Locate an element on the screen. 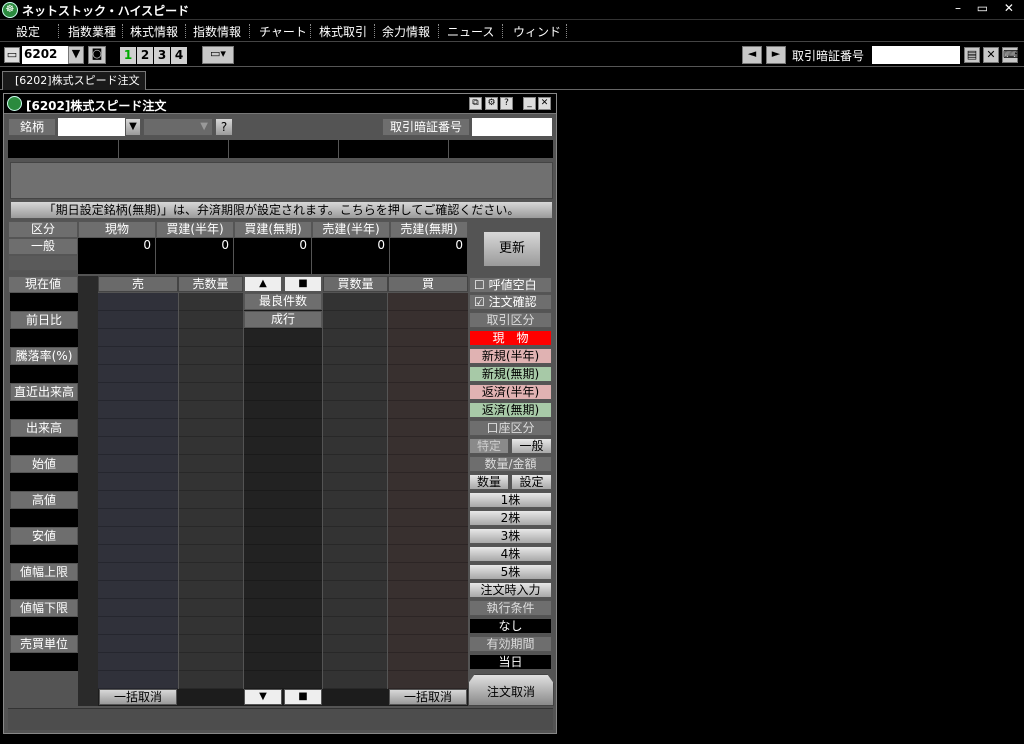  order-cancel-button: 注文取消 is located at coordinates (511, 690).